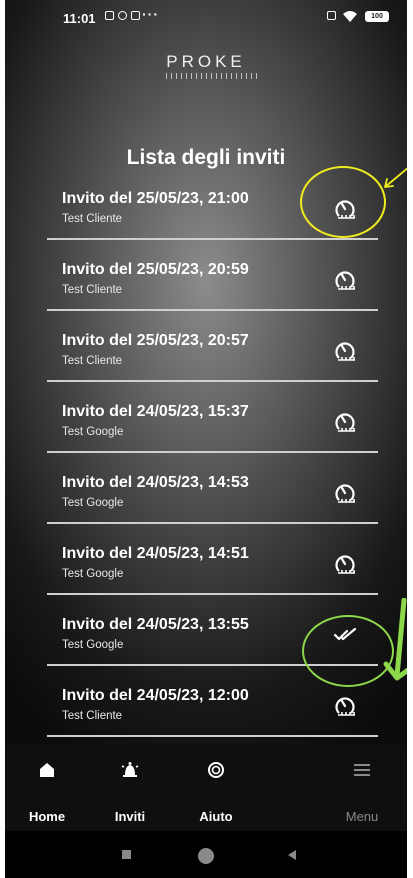 This screenshot has height=878, width=413. I want to click on lifebuoy-icon, so click(216, 770).